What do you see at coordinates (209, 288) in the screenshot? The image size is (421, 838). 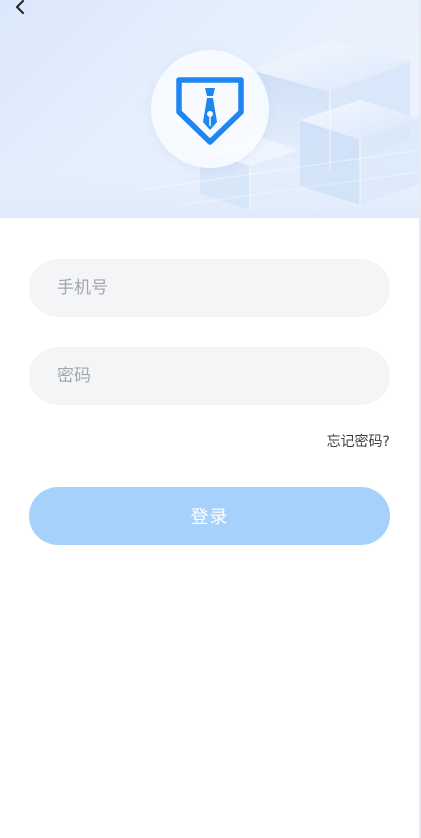 I see `phone-input` at bounding box center [209, 288].